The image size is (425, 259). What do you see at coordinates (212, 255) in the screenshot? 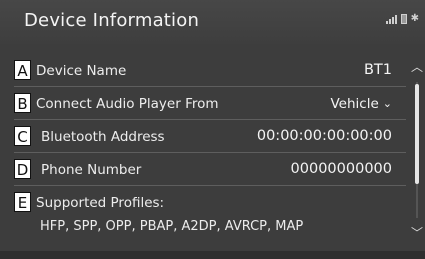
I see `bottom-bar` at bounding box center [212, 255].